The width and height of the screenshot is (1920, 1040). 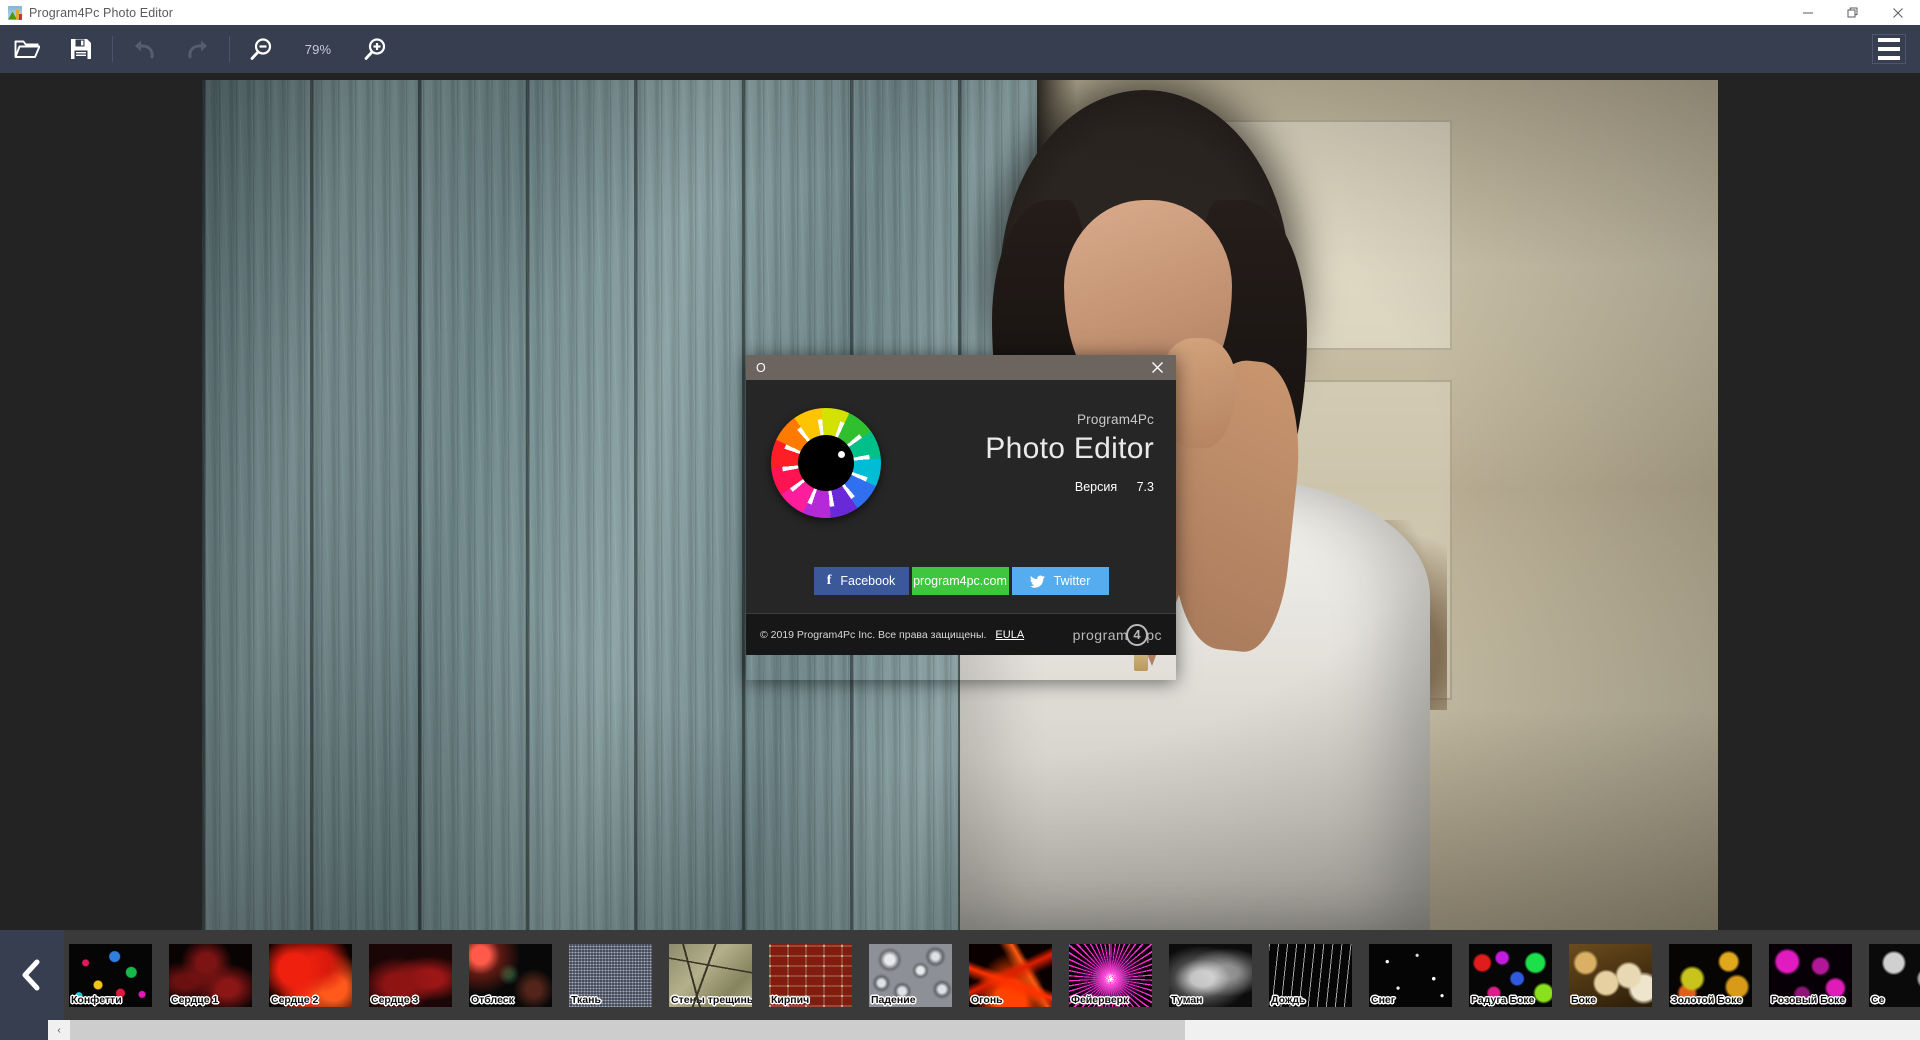 What do you see at coordinates (1707, 999) in the screenshot?
I see `thumbnail-label: Золотой Боке` at bounding box center [1707, 999].